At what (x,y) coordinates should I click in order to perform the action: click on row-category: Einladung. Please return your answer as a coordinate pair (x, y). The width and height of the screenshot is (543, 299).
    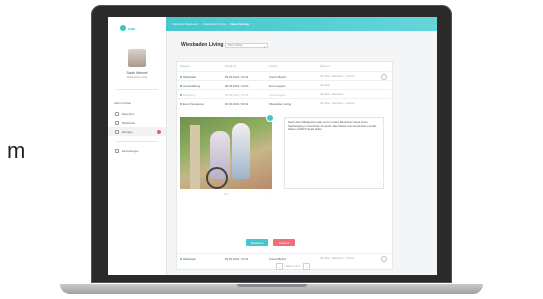
    Looking at the image, I should click on (187, 95).